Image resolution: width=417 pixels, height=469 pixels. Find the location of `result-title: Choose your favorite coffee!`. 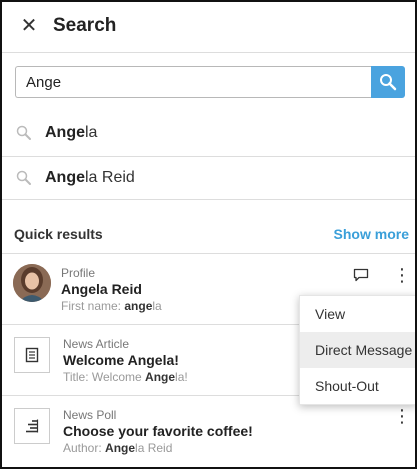

result-title: Choose your favorite coffee! is located at coordinates (158, 431).